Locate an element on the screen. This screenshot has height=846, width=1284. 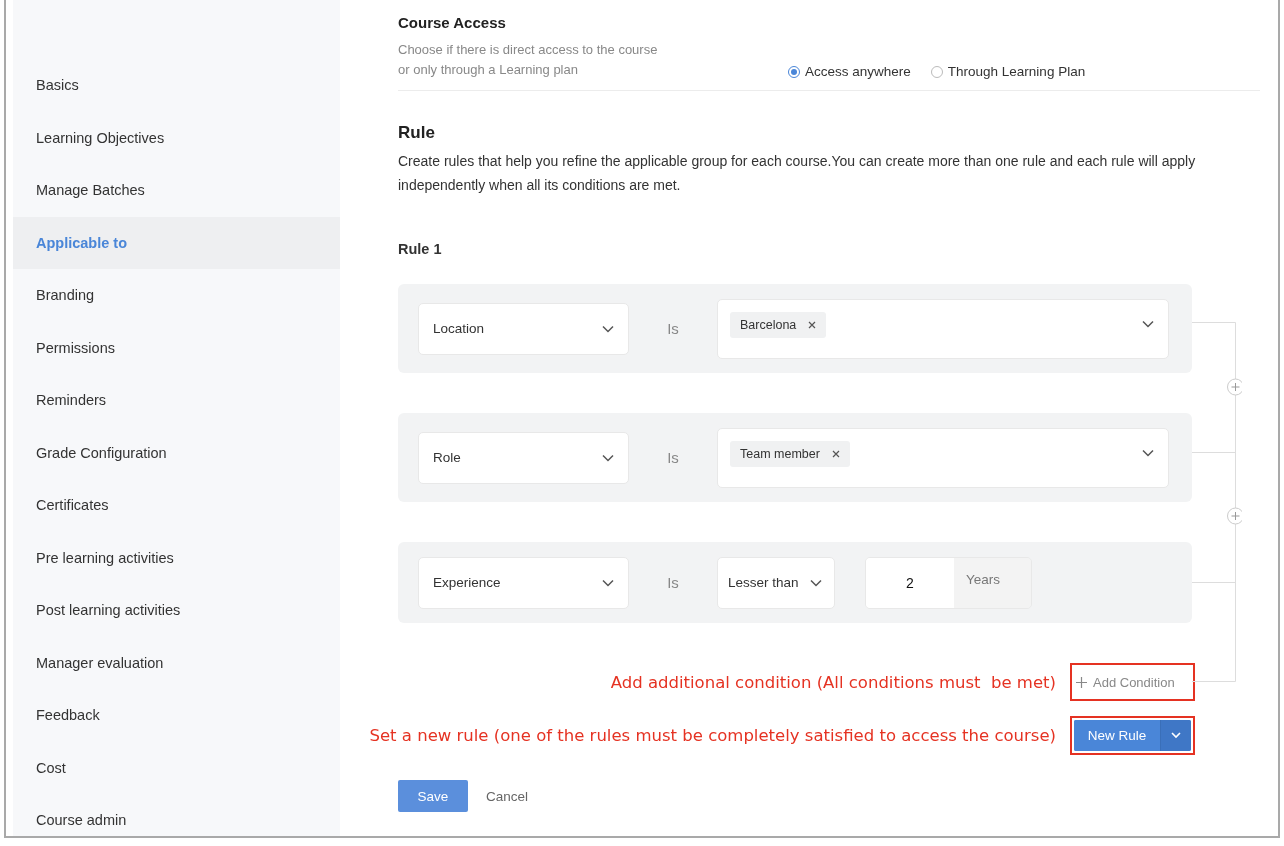
cancel-button: Cancel is located at coordinates (507, 796).